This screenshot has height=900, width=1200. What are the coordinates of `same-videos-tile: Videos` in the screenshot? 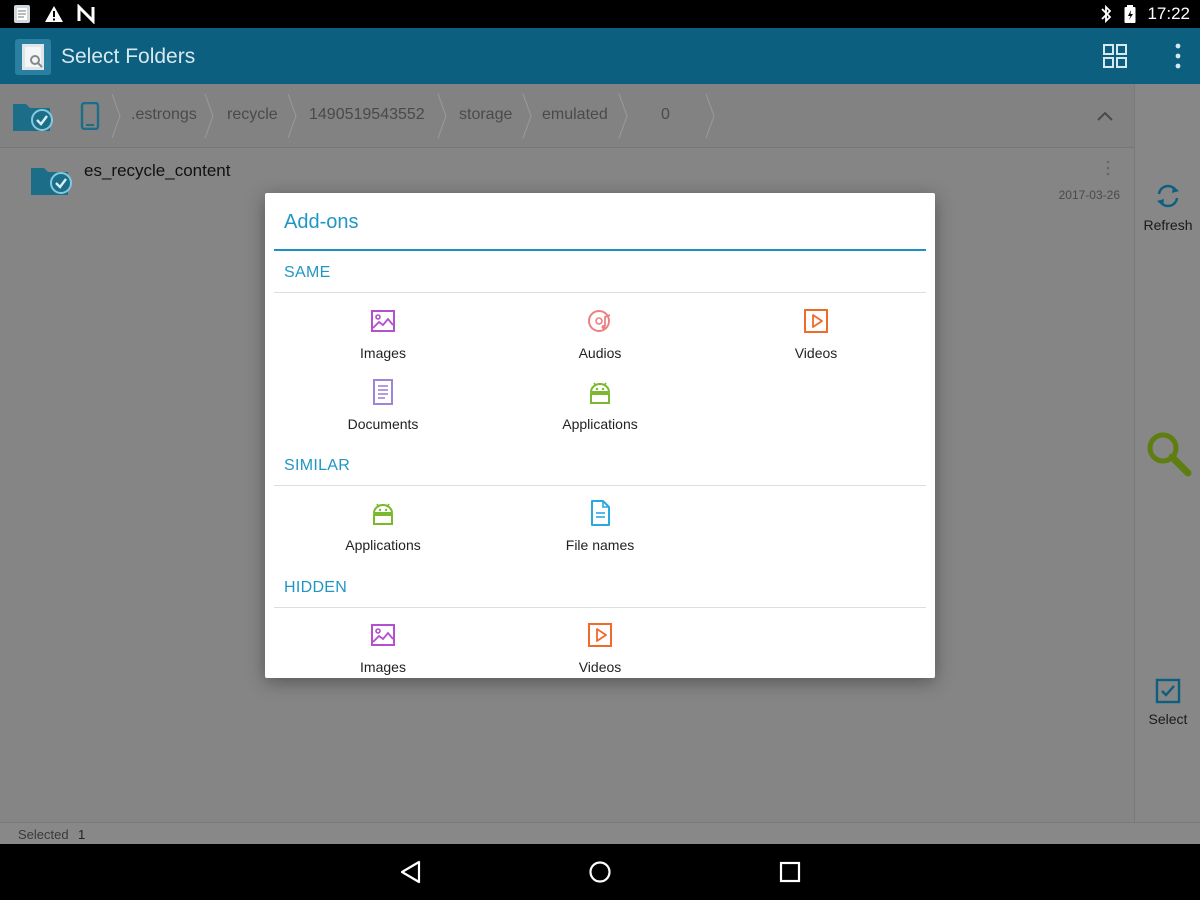 It's located at (816, 333).